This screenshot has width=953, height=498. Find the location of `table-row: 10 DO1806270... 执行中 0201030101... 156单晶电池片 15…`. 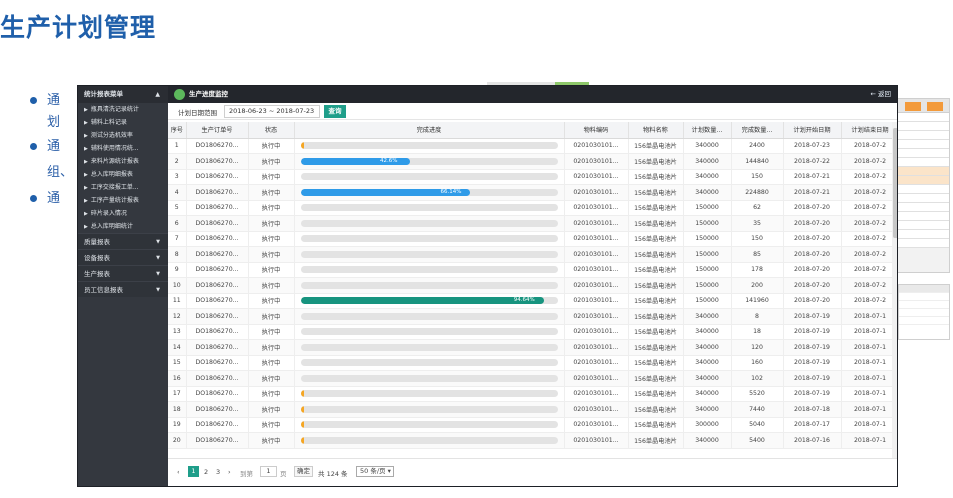

table-row: 10 DO1806270... 执行中 0201030101... 156单晶电池片 15… is located at coordinates (532, 285).